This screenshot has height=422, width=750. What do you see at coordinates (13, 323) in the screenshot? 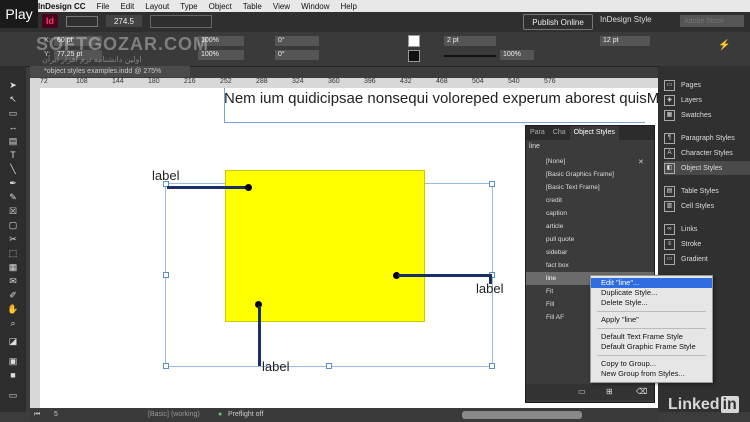
I see `zoom-tool-icon: ⌕` at bounding box center [13, 323].